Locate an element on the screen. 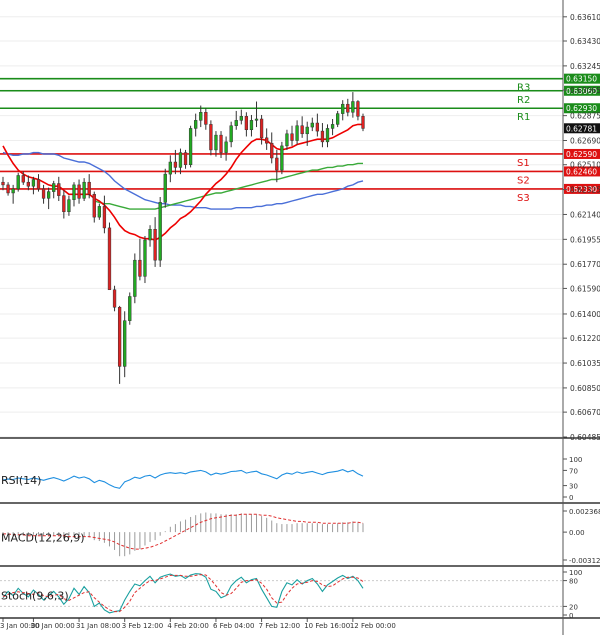  current-price-label: 0.62781 is located at coordinates (581, 128).